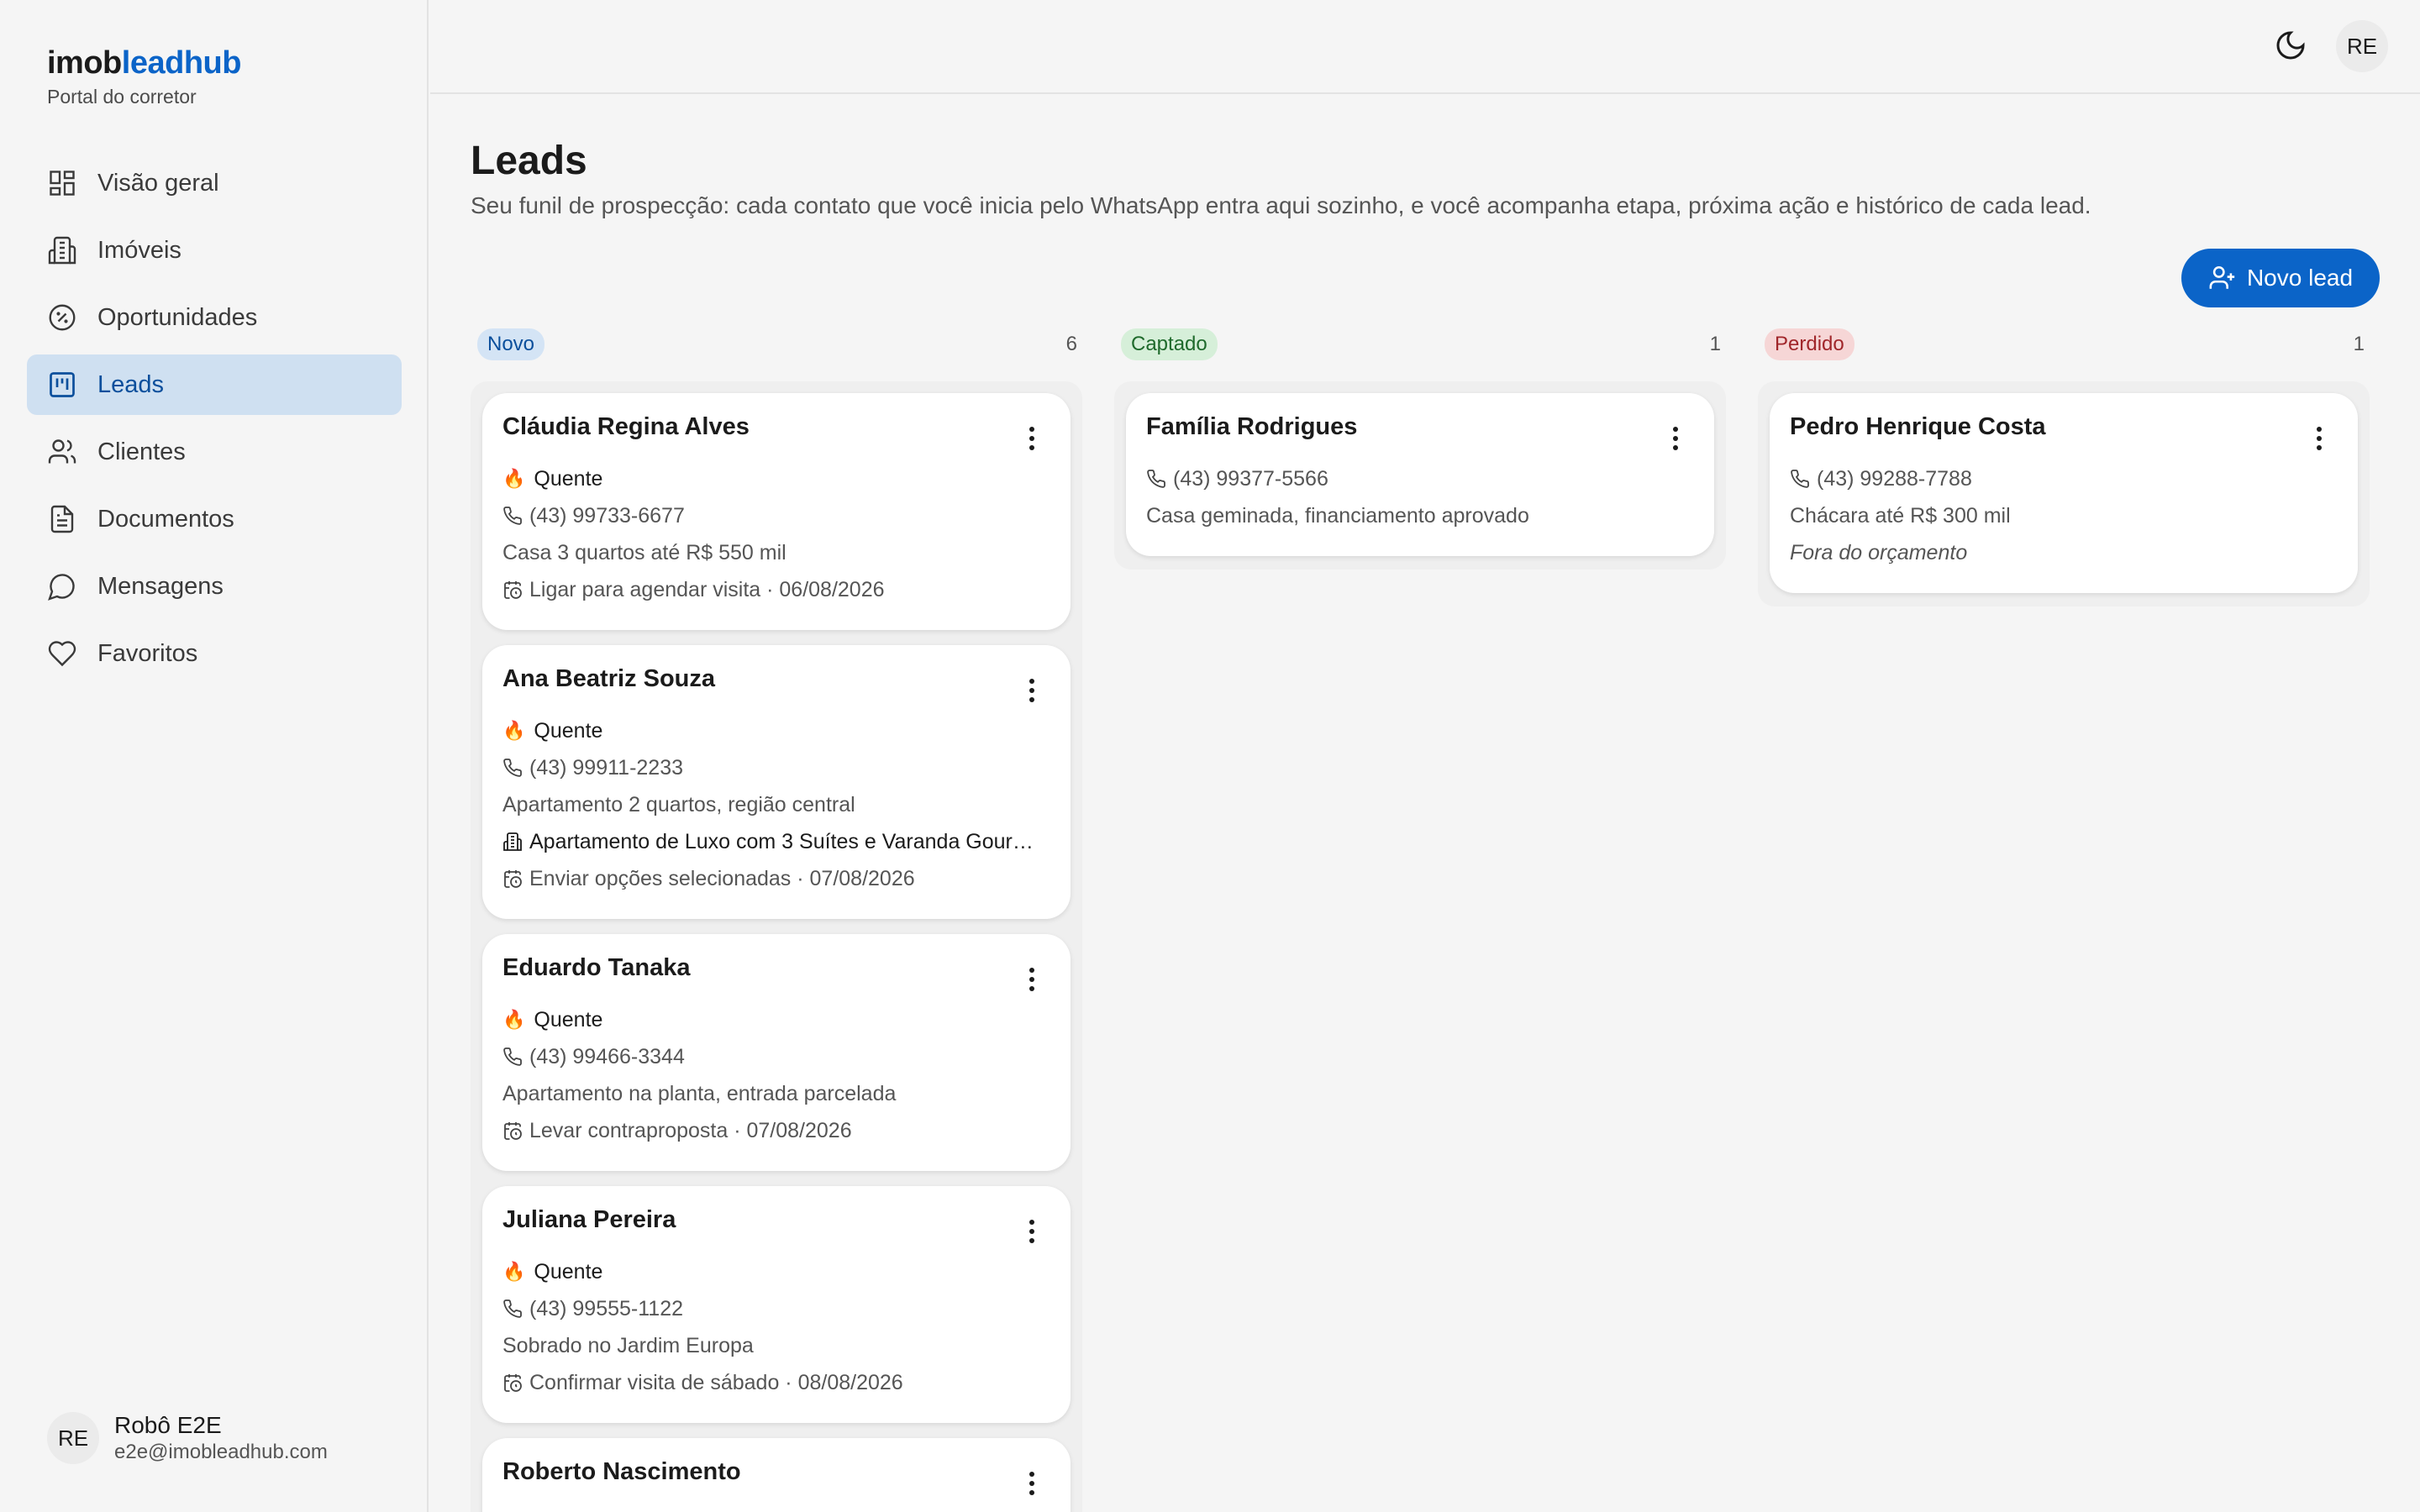 This screenshot has width=2420, height=1512. What do you see at coordinates (62, 317) in the screenshot?
I see `badge-percent-icon` at bounding box center [62, 317].